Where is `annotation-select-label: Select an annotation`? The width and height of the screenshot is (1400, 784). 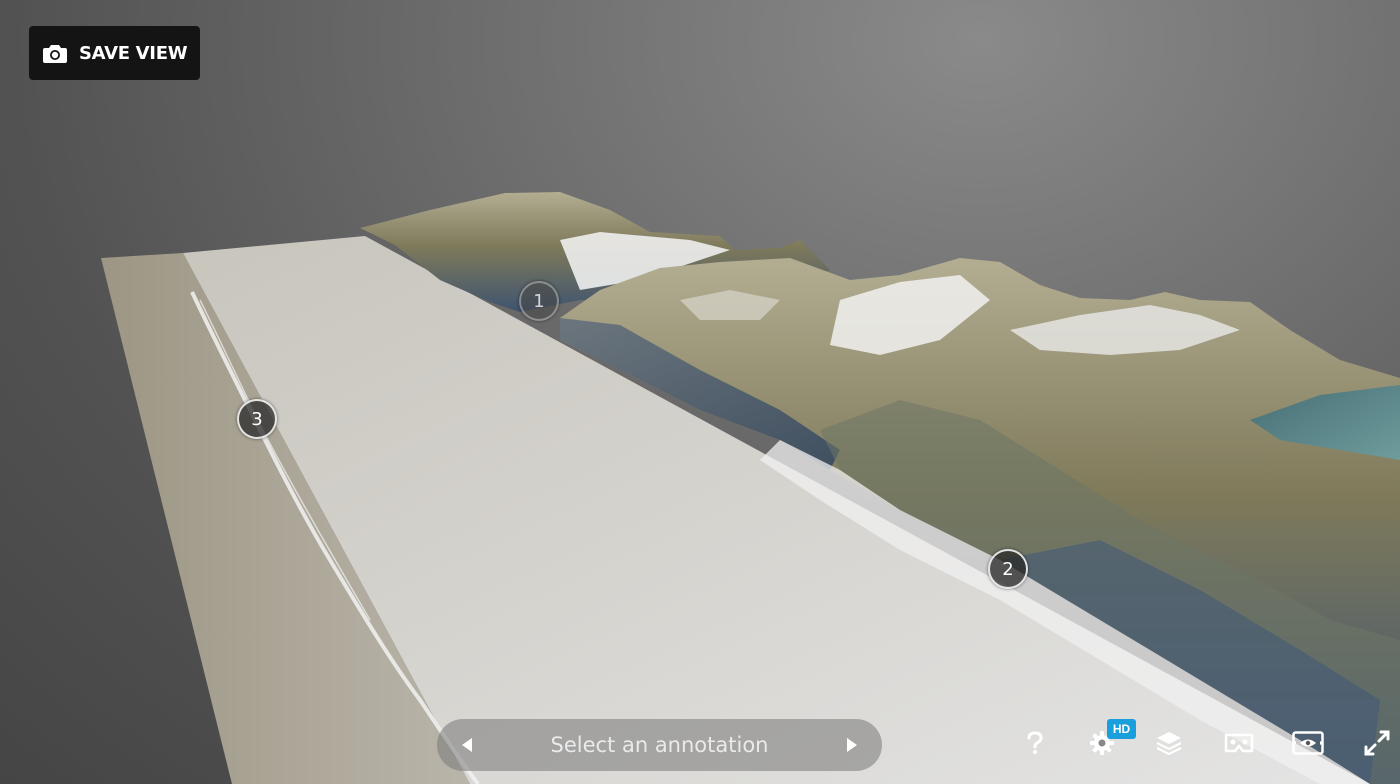
annotation-select-label: Select an annotation is located at coordinates (660, 745).